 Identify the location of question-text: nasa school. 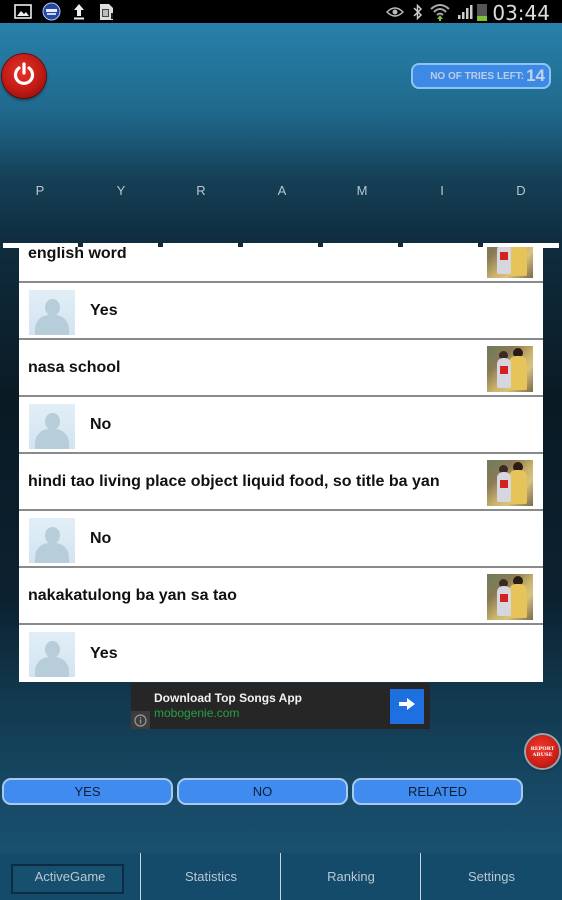
(74, 367).